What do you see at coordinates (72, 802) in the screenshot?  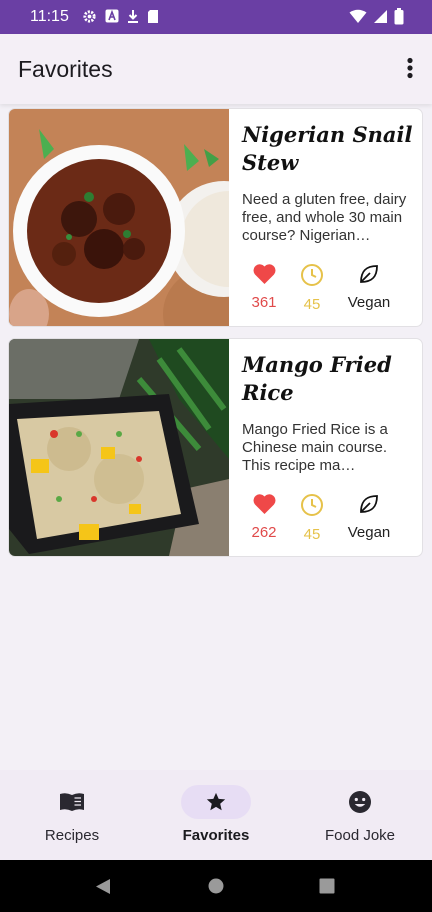 I see `book-icon` at bounding box center [72, 802].